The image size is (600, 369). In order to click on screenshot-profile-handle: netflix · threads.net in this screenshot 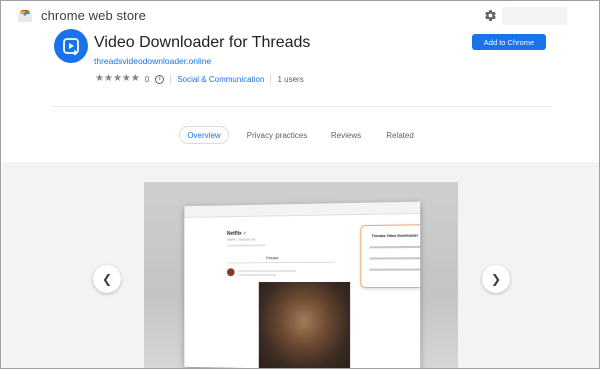, I will do `click(241, 239)`.